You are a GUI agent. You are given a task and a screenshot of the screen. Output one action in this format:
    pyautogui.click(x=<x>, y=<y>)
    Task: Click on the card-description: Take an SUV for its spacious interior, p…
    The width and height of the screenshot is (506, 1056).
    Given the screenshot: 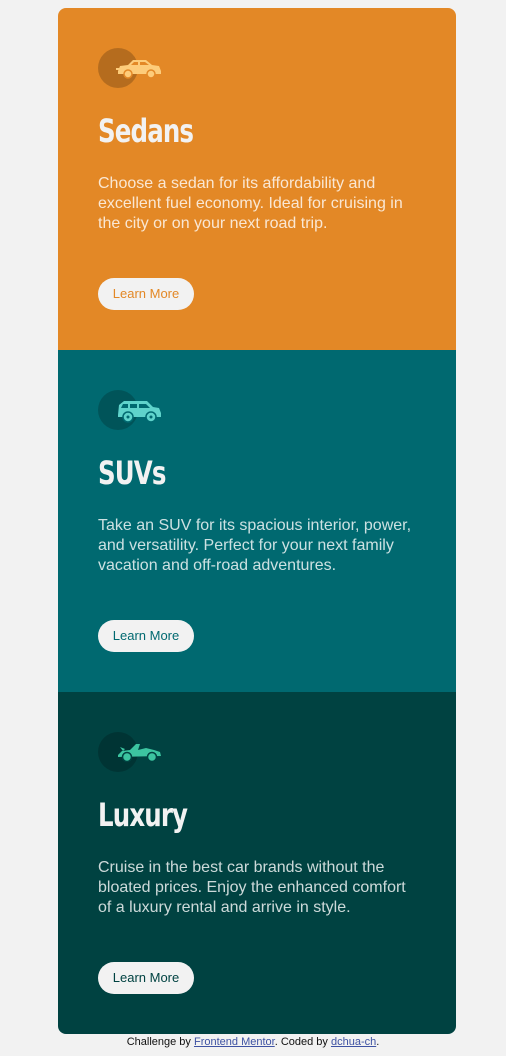 What is the action you would take?
    pyautogui.click(x=255, y=545)
    